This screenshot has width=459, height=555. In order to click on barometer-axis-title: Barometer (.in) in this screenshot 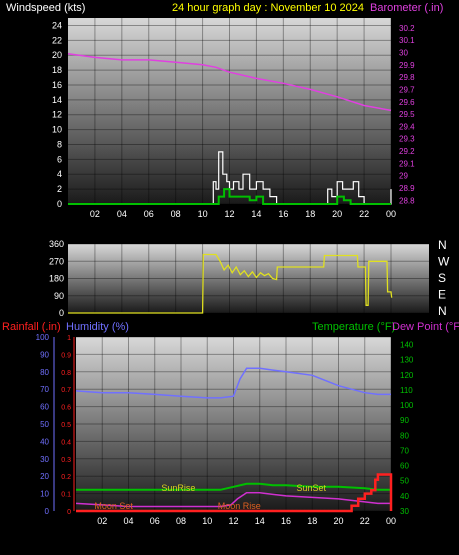, I will do `click(406, 8)`.